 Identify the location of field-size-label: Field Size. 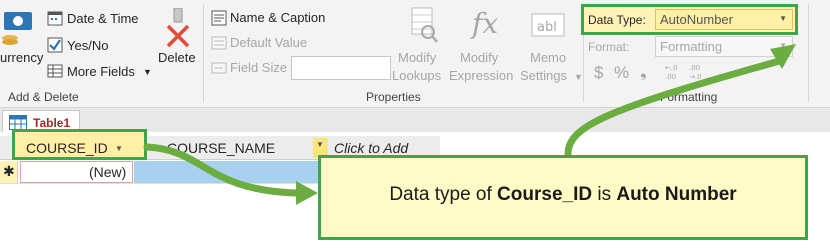
(259, 67).